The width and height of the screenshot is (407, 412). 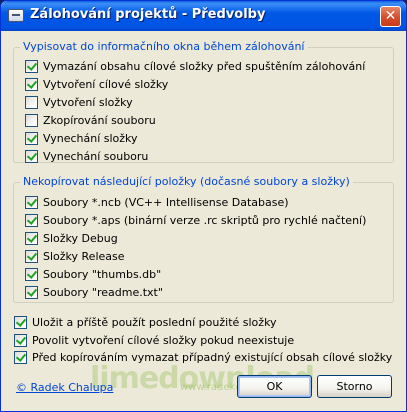 What do you see at coordinates (103, 292) in the screenshot?
I see `checkbox-label: Soubory "readme.txt"` at bounding box center [103, 292].